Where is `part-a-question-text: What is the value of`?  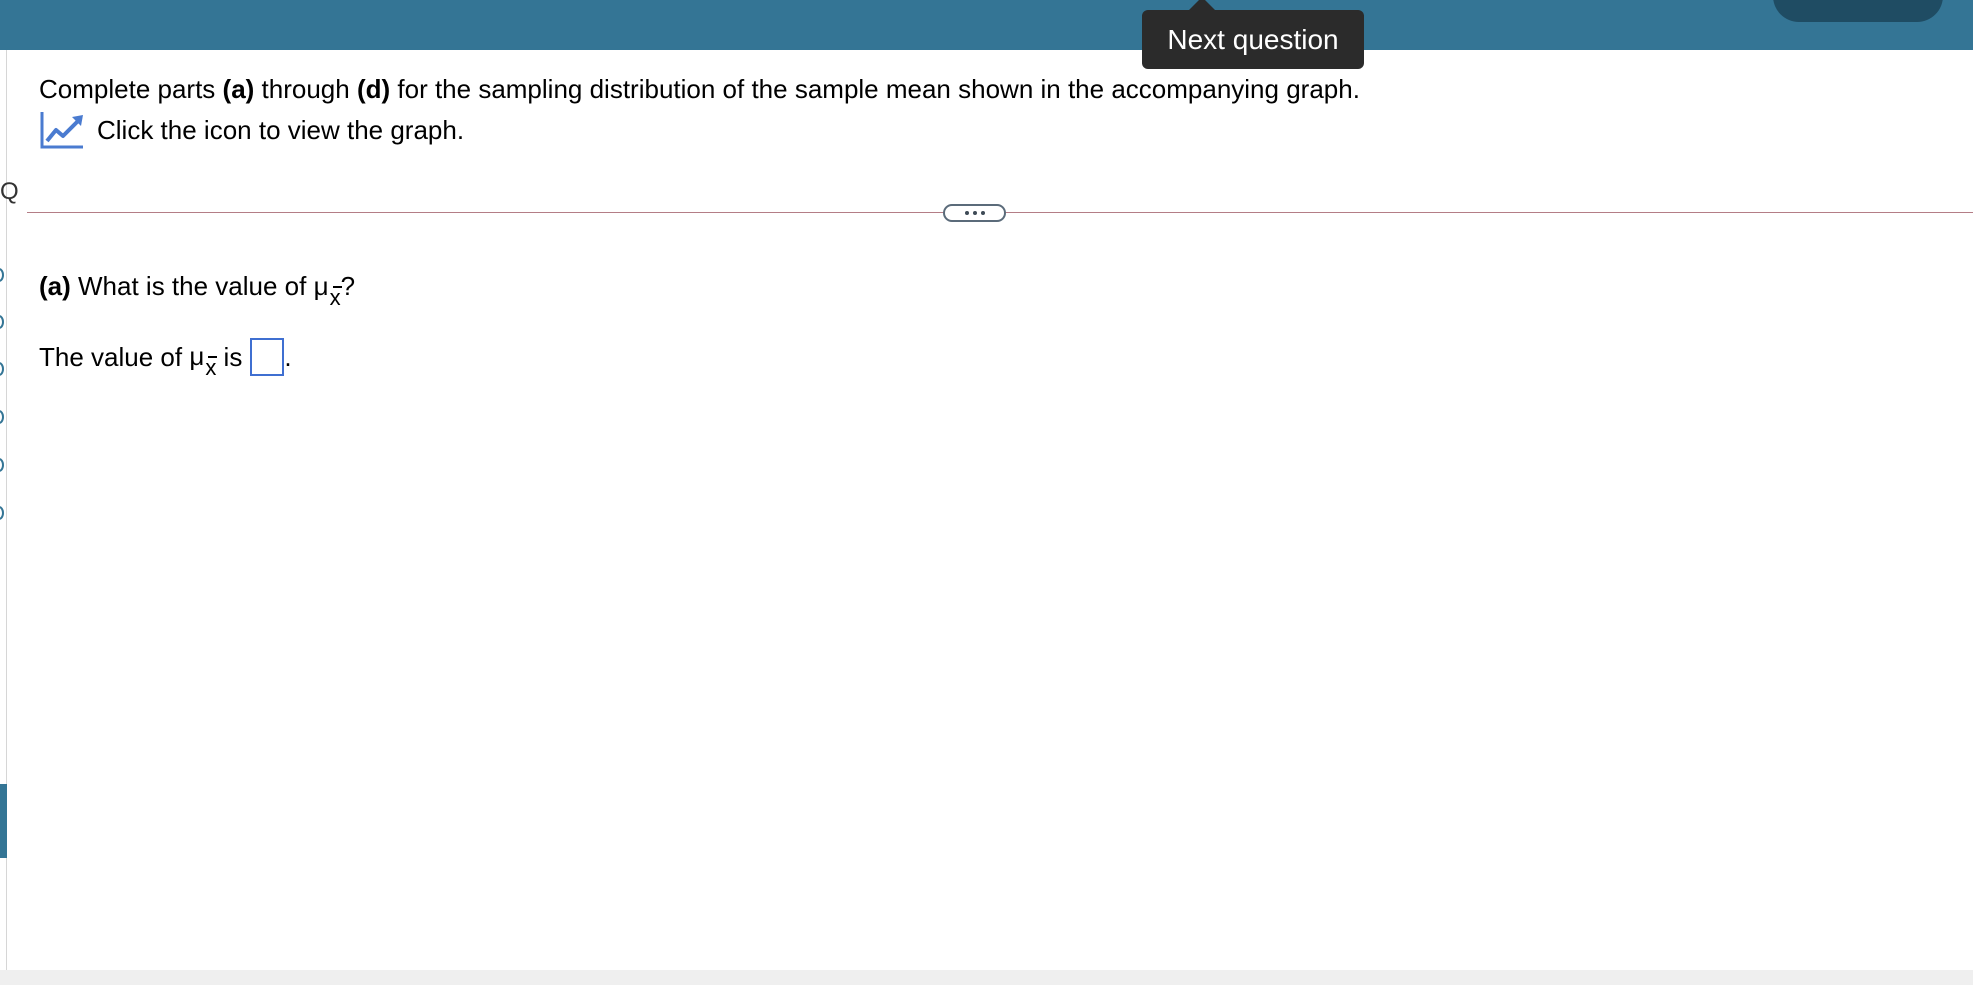
part-a-question-text: What is the value of is located at coordinates (196, 286).